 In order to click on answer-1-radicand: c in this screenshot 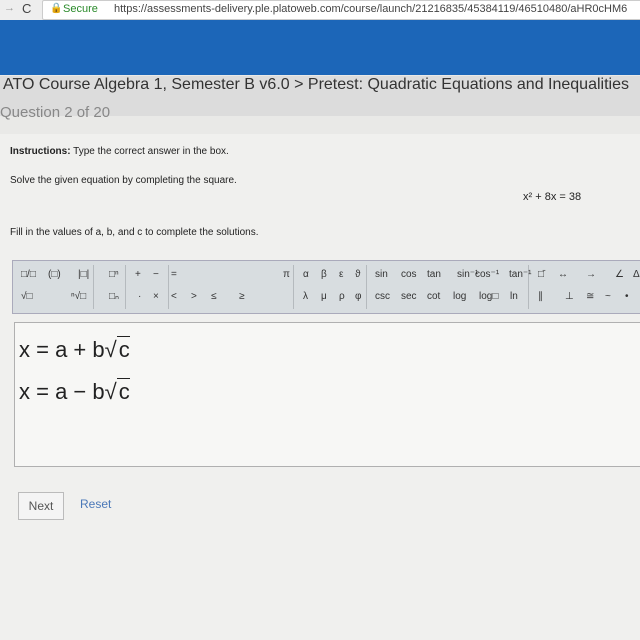, I will do `click(123, 349)`.